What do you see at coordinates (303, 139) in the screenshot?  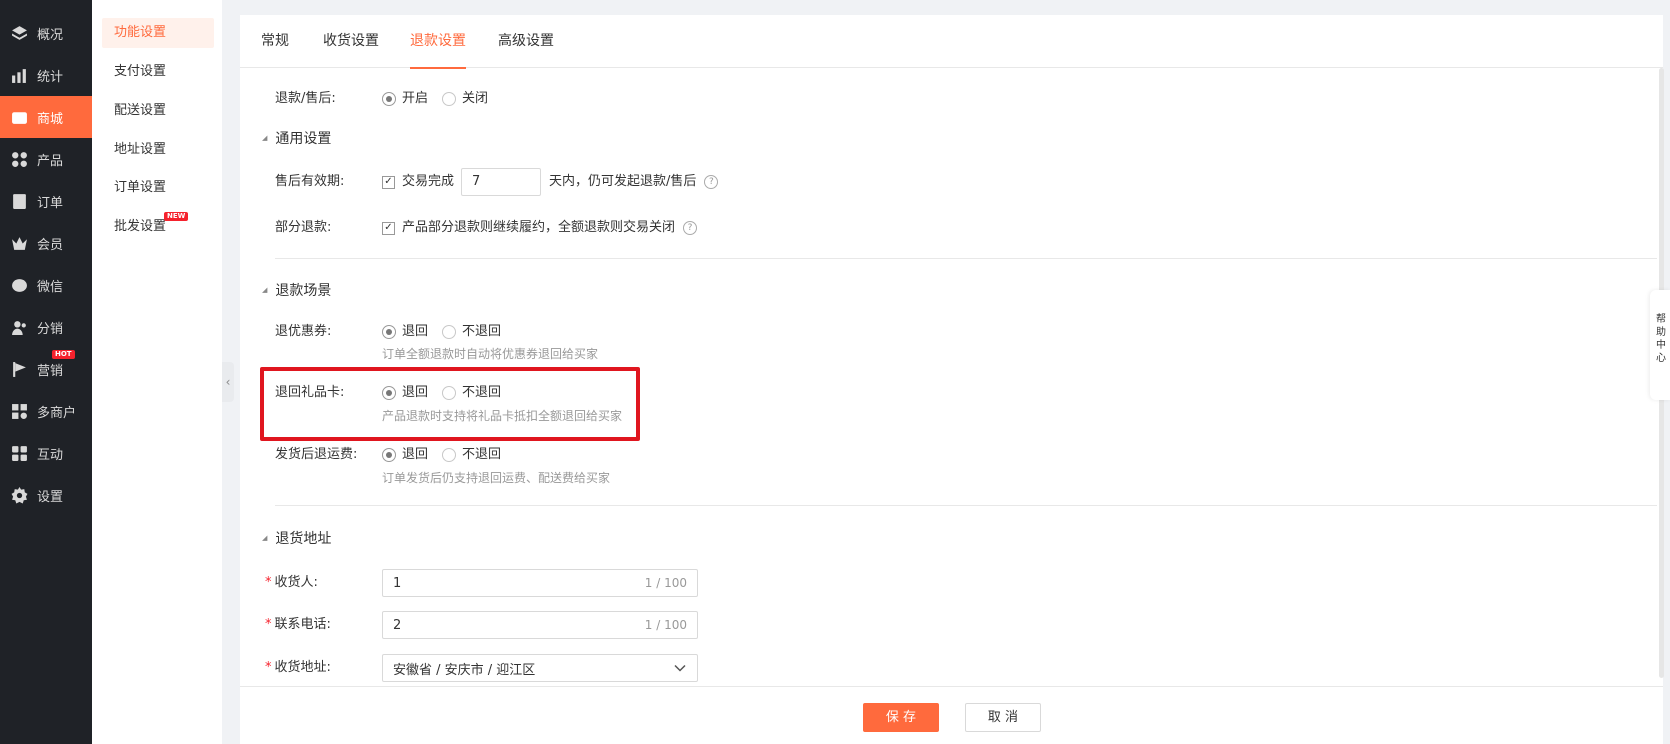 I see `section-title: 通用设置` at bounding box center [303, 139].